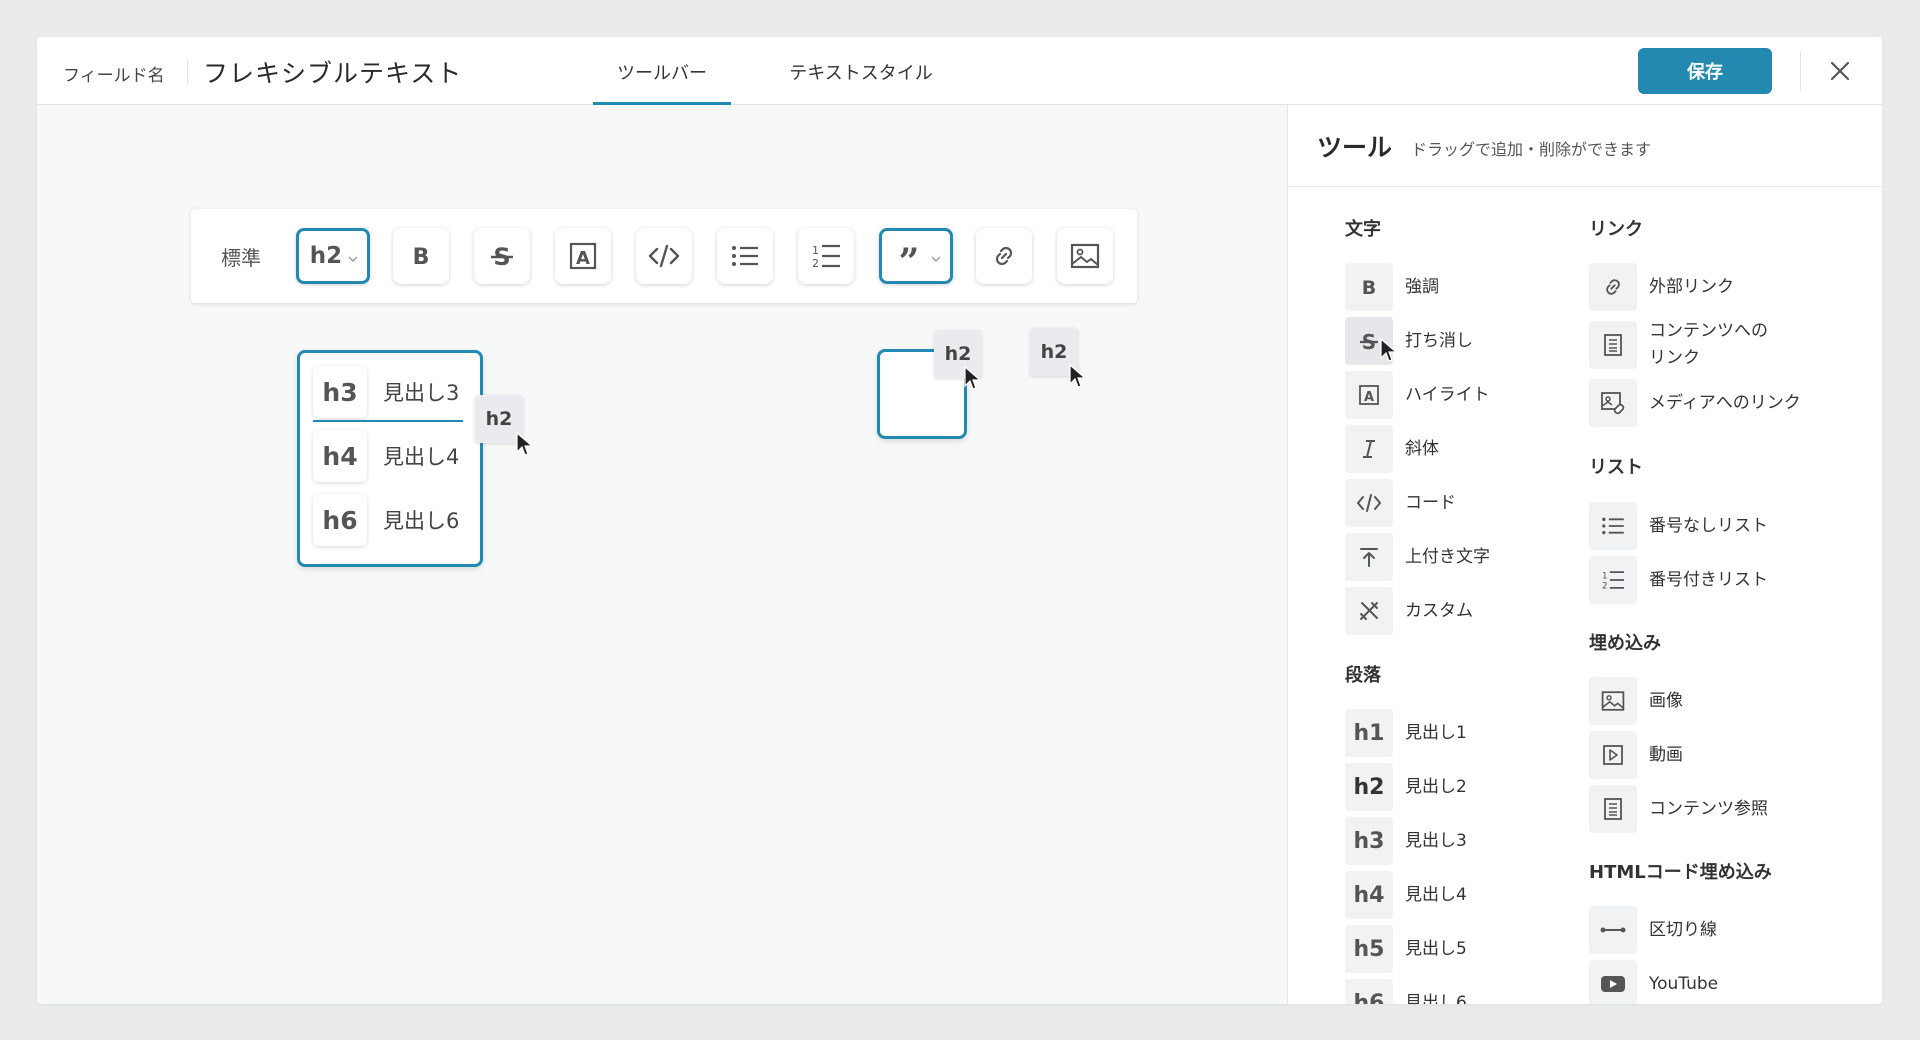 Image resolution: width=1920 pixels, height=1040 pixels. What do you see at coordinates (662, 82) in the screenshot?
I see `tab-toolbar: ツールバー` at bounding box center [662, 82].